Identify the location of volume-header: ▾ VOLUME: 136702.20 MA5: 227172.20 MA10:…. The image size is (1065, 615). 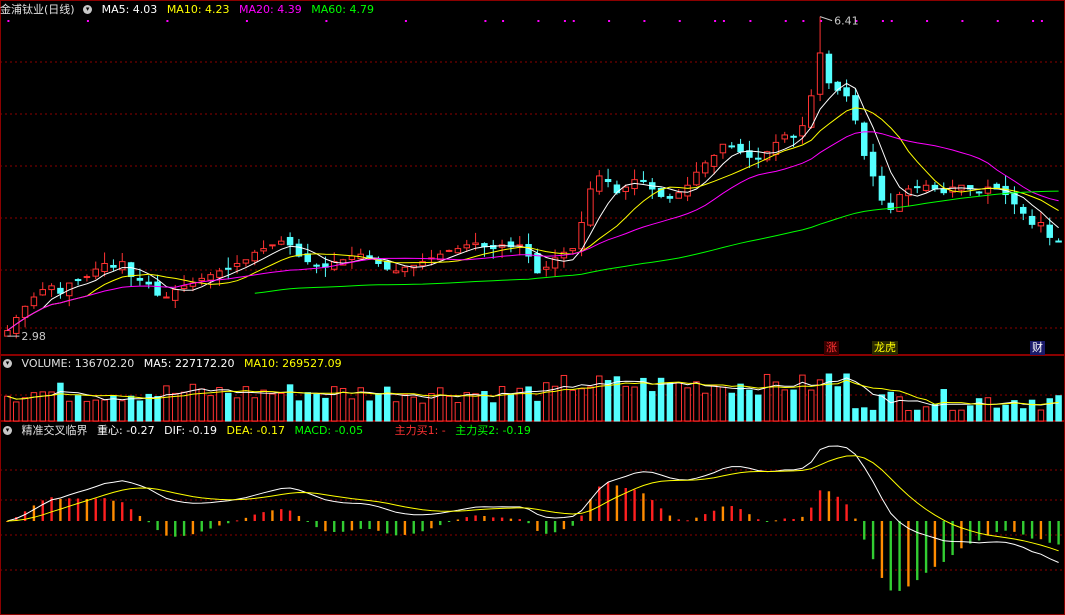
(174, 364).